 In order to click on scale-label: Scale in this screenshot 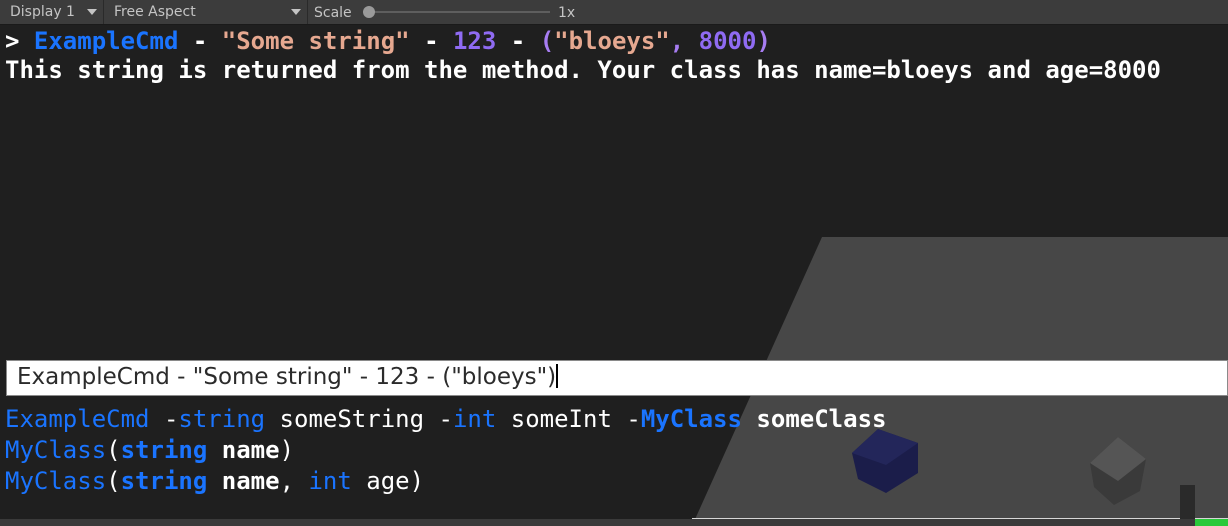, I will do `click(333, 13)`.